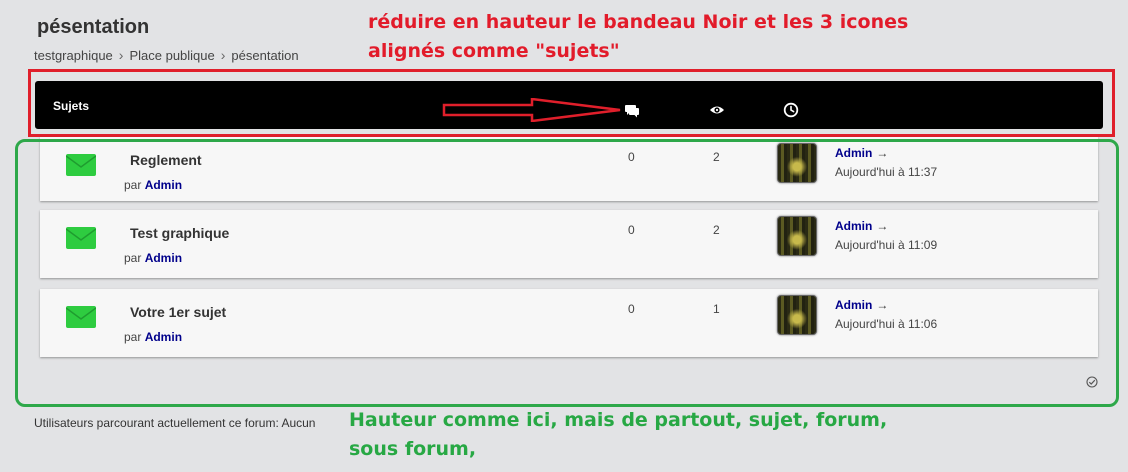 Image resolution: width=1128 pixels, height=472 pixels. Describe the element at coordinates (264, 55) in the screenshot. I see `breadcrumb-item-presentation: pésentation` at that location.